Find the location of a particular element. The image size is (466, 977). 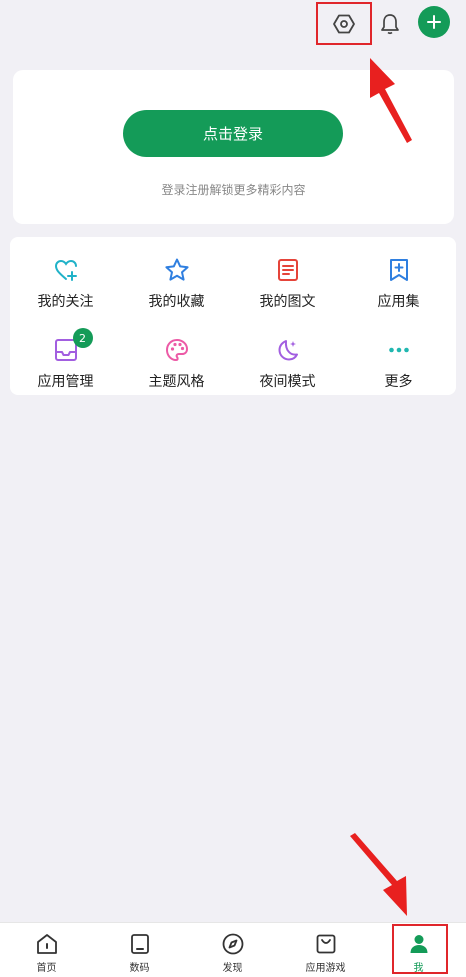

bell-icon is located at coordinates (390, 24).